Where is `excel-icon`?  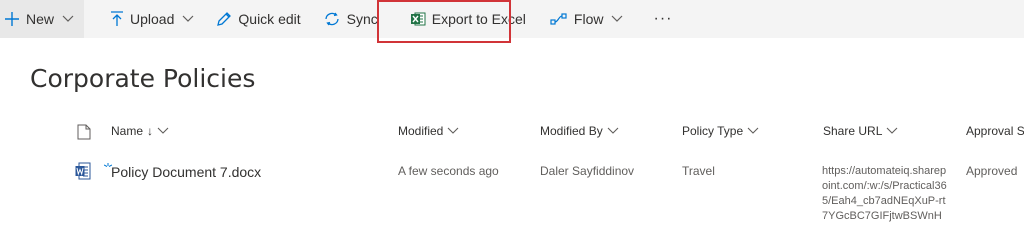
excel-icon is located at coordinates (418, 19).